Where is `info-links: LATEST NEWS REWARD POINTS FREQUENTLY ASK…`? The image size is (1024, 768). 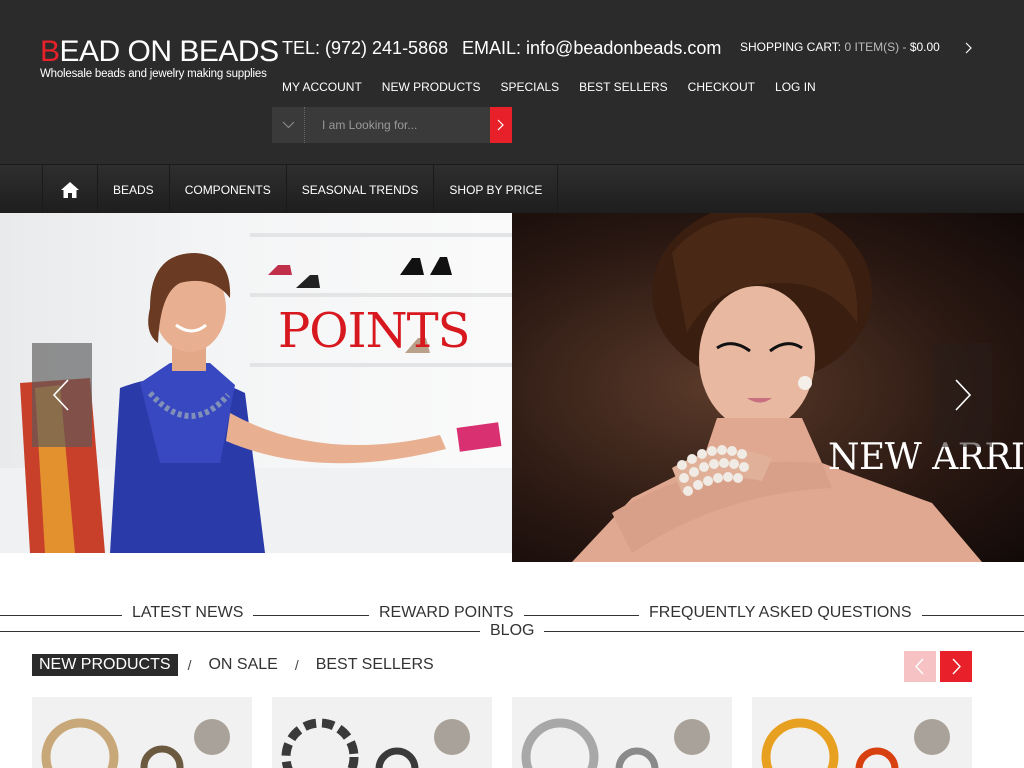 info-links: LATEST NEWS REWARD POINTS FREQUENTLY ASK… is located at coordinates (512, 620).